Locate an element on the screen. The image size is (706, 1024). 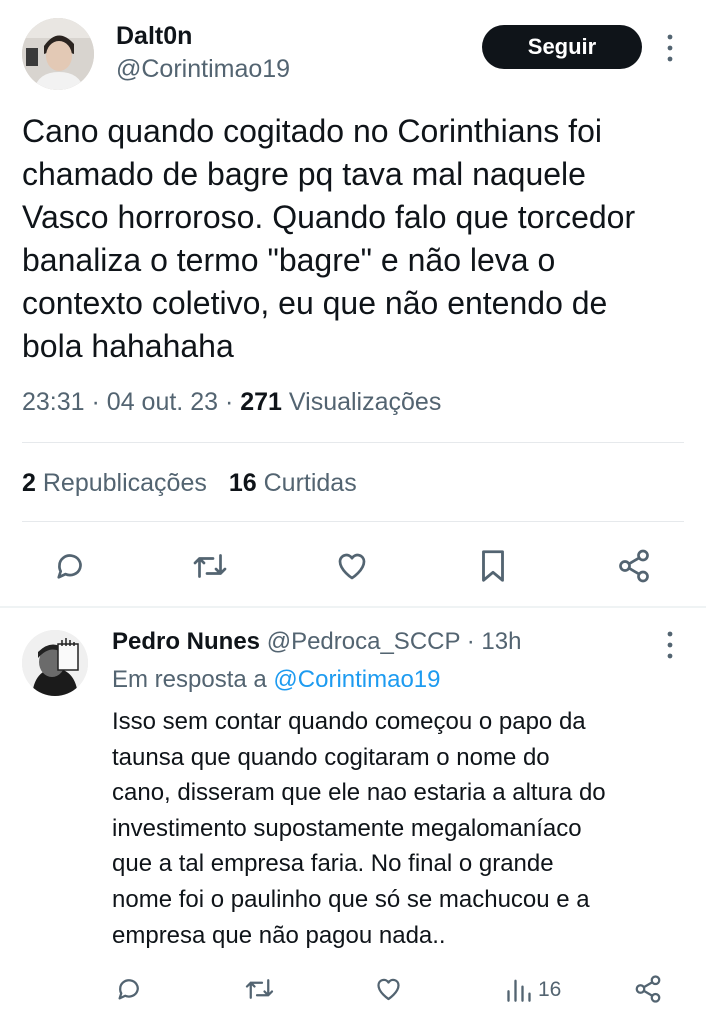
replying-to-label: Em resposta a is located at coordinates (189, 679).